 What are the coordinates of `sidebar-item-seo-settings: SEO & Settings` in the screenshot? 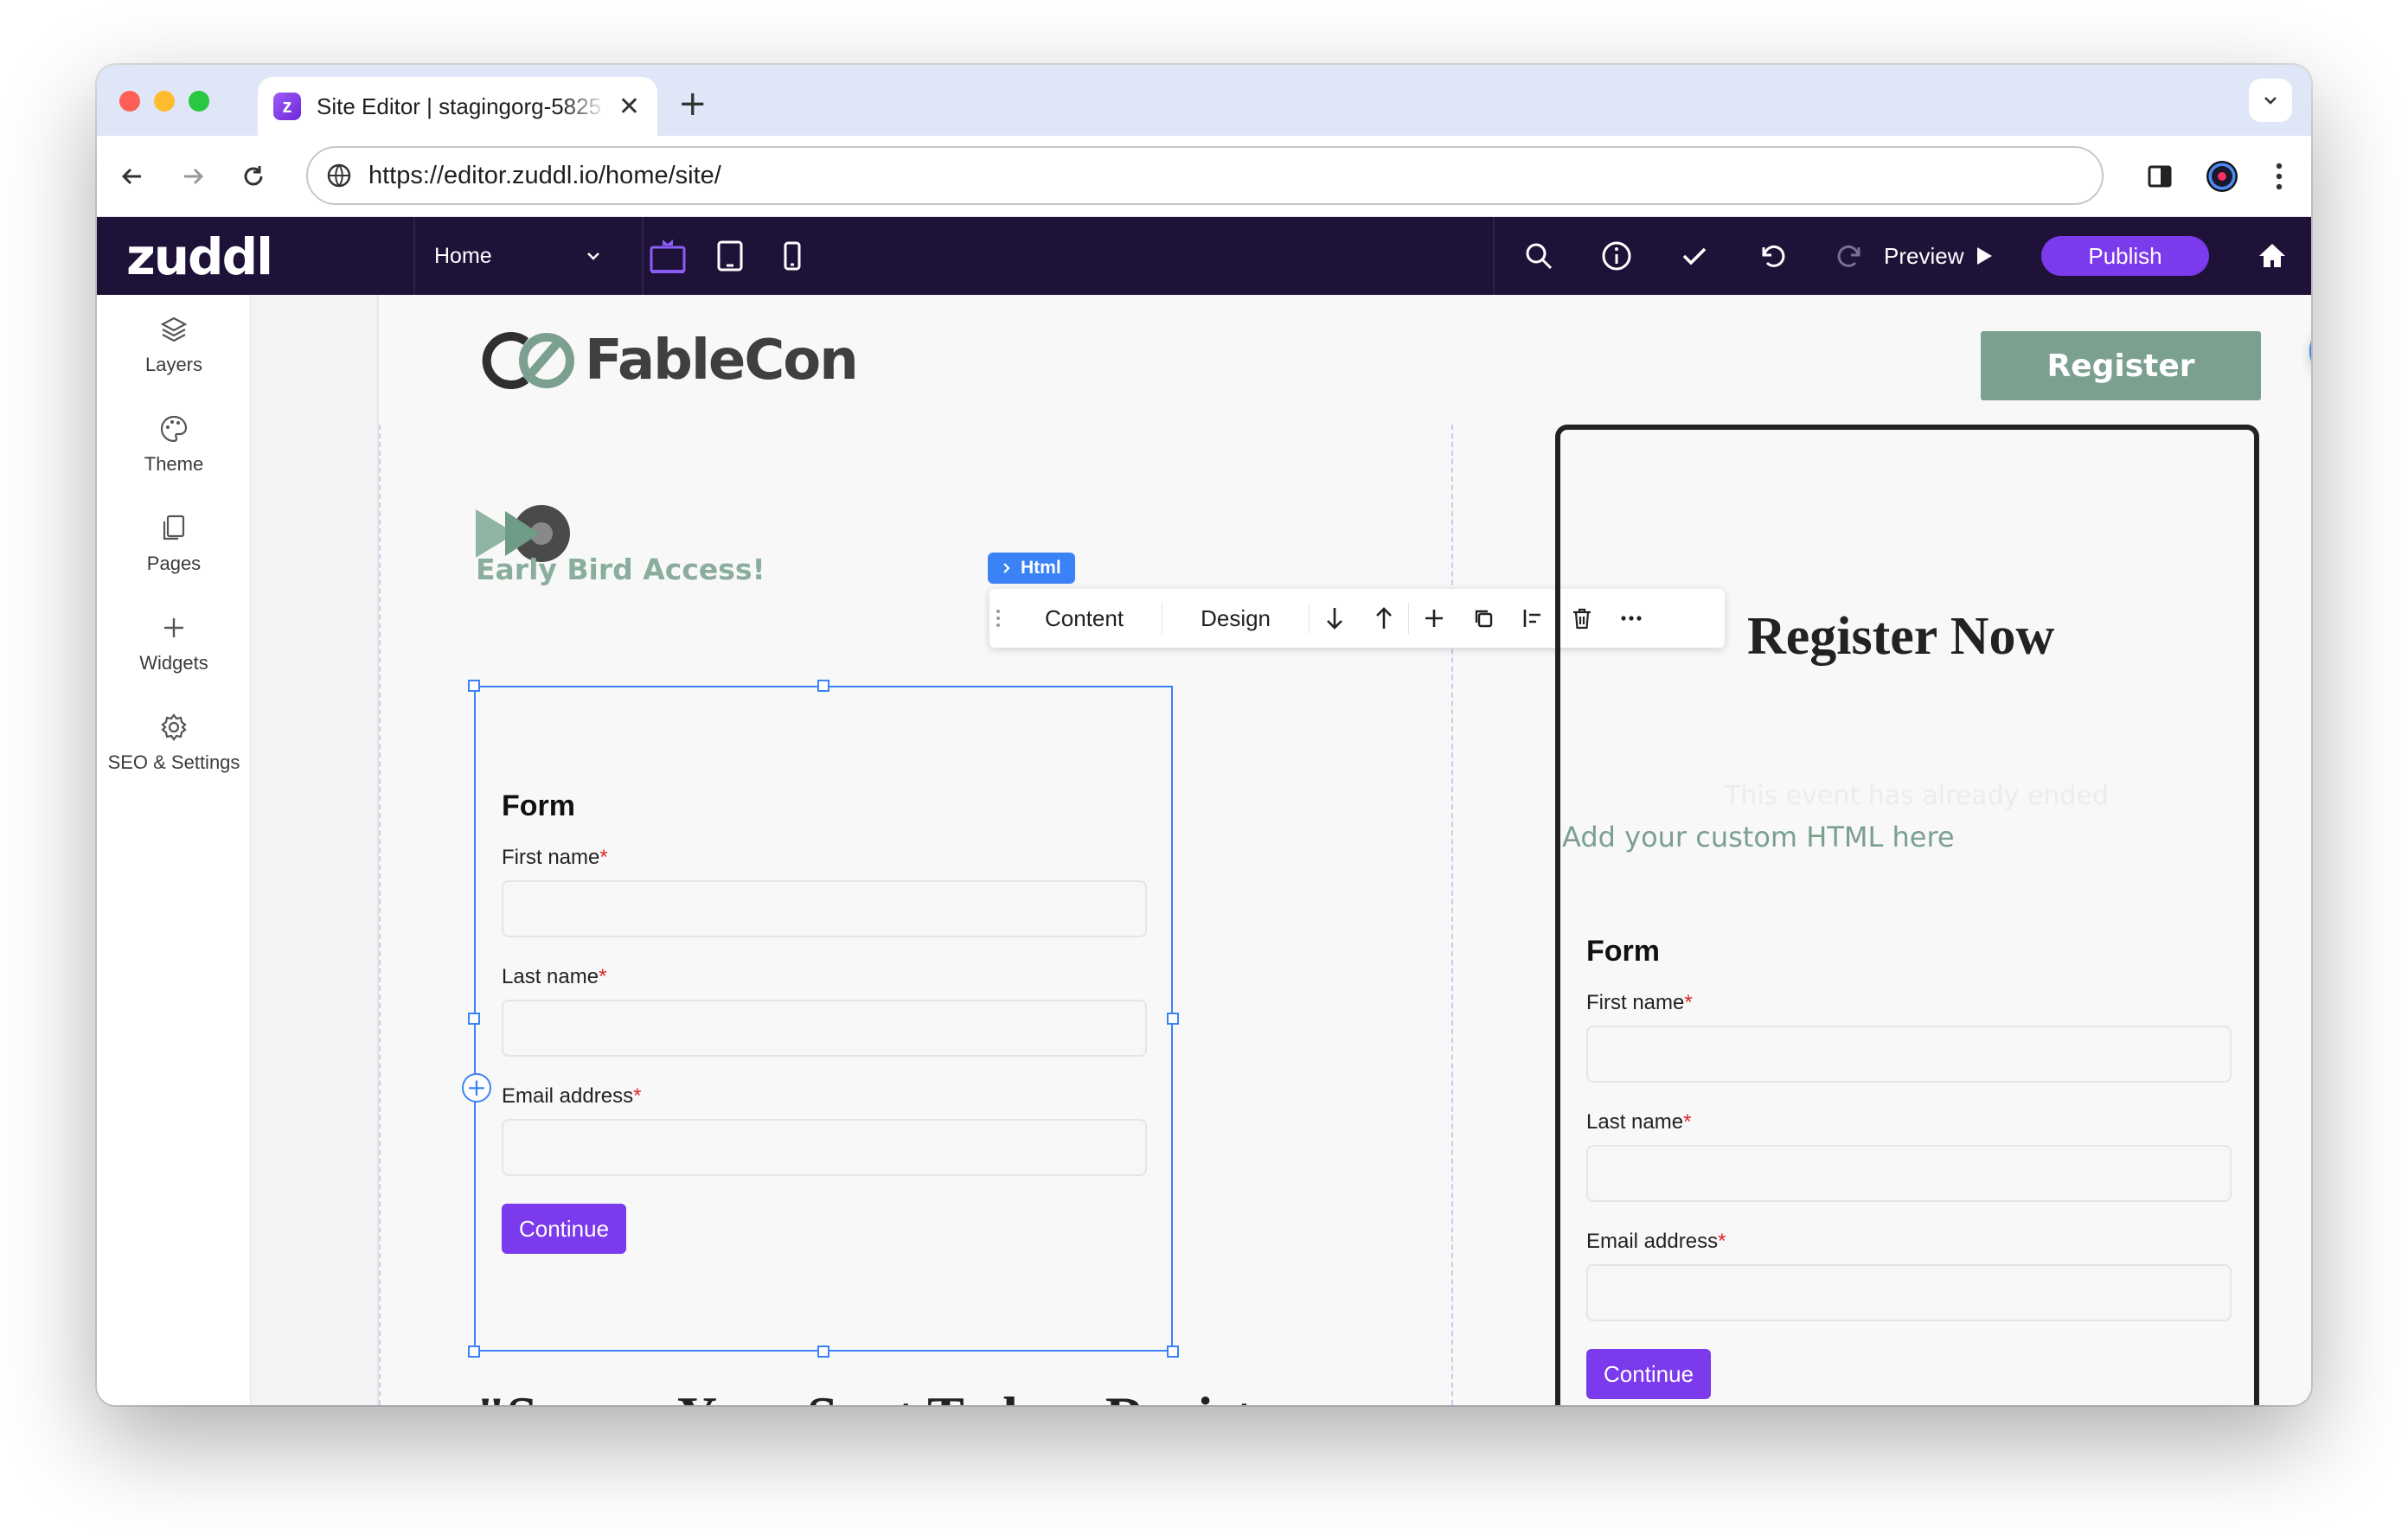 It's located at (174, 743).